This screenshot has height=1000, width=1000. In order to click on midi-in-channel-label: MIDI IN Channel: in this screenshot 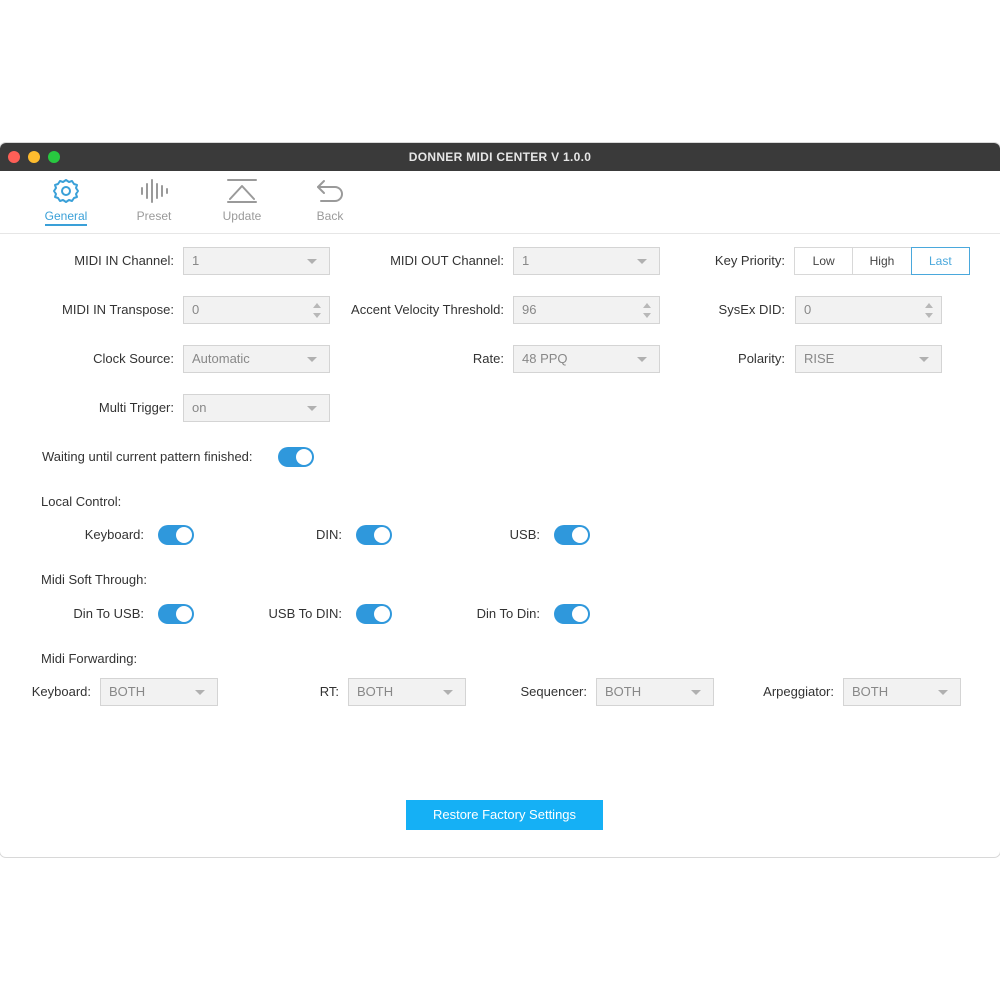, I will do `click(124, 260)`.